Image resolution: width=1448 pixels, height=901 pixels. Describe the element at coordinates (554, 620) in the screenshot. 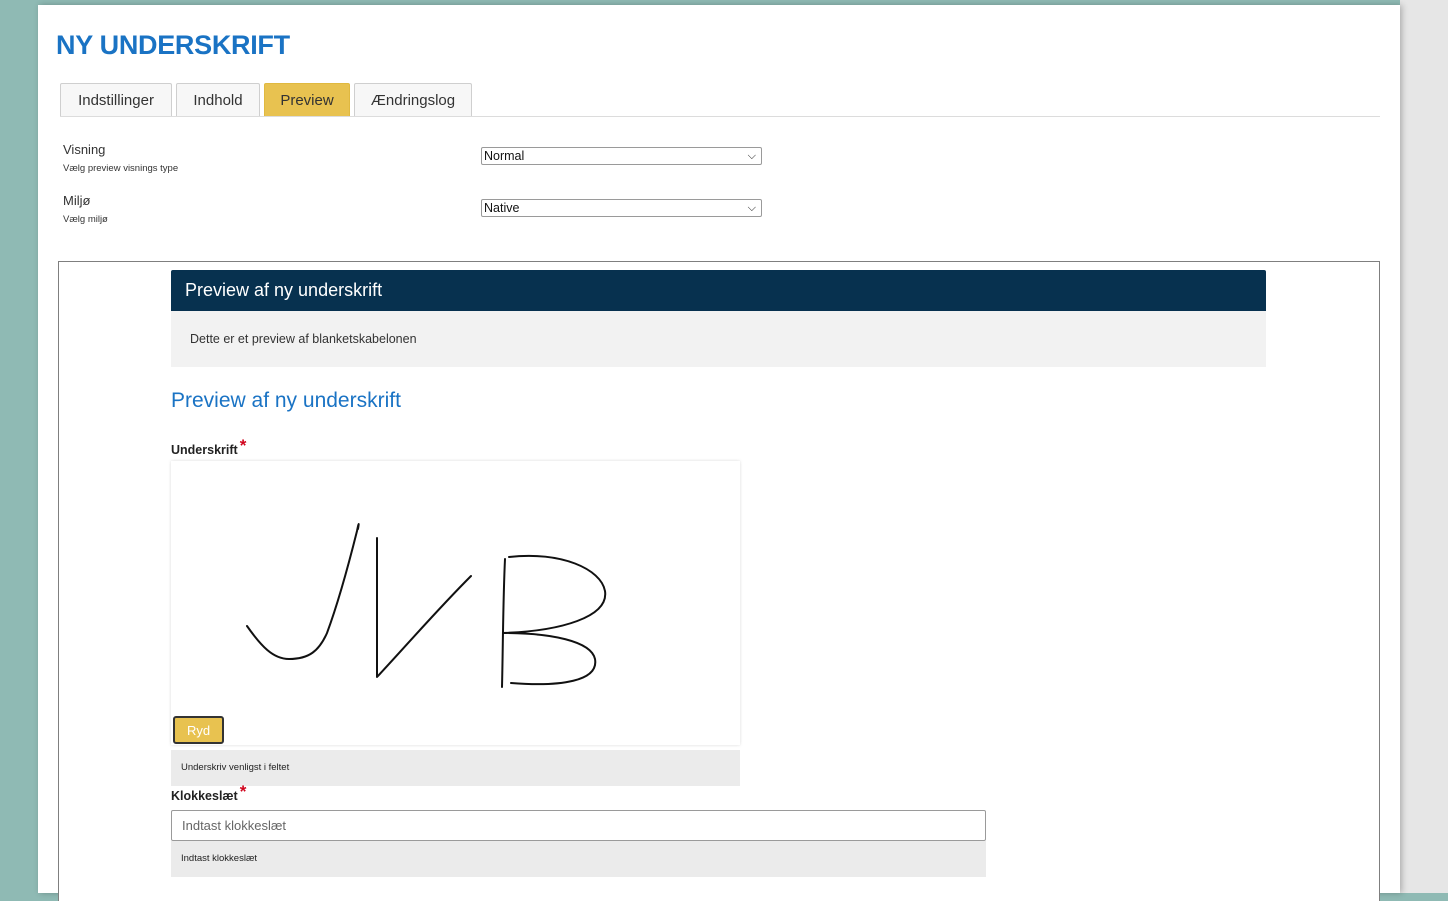

I see `signature-stroke-b-bowls` at that location.